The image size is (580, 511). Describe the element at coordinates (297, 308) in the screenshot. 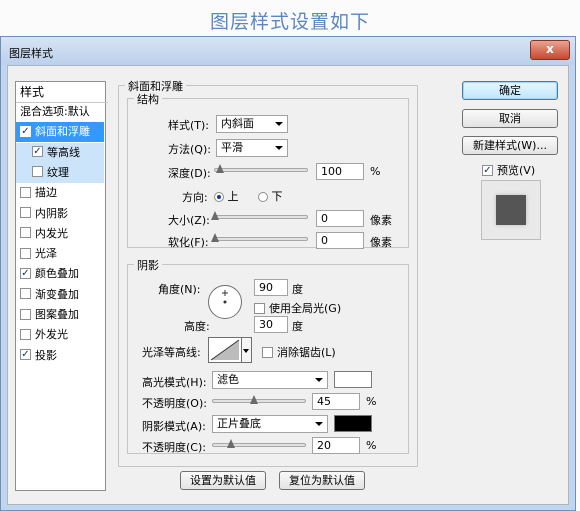

I see `global-light-checkbox: 使用全局光(G)` at that location.